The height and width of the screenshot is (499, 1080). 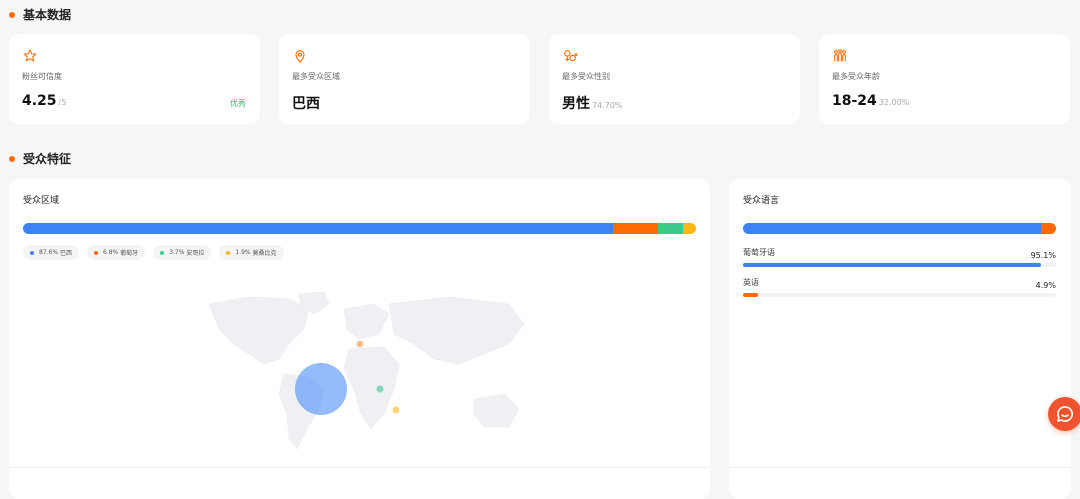 What do you see at coordinates (856, 76) in the screenshot?
I see `stat-label: 最多受众年龄` at bounding box center [856, 76].